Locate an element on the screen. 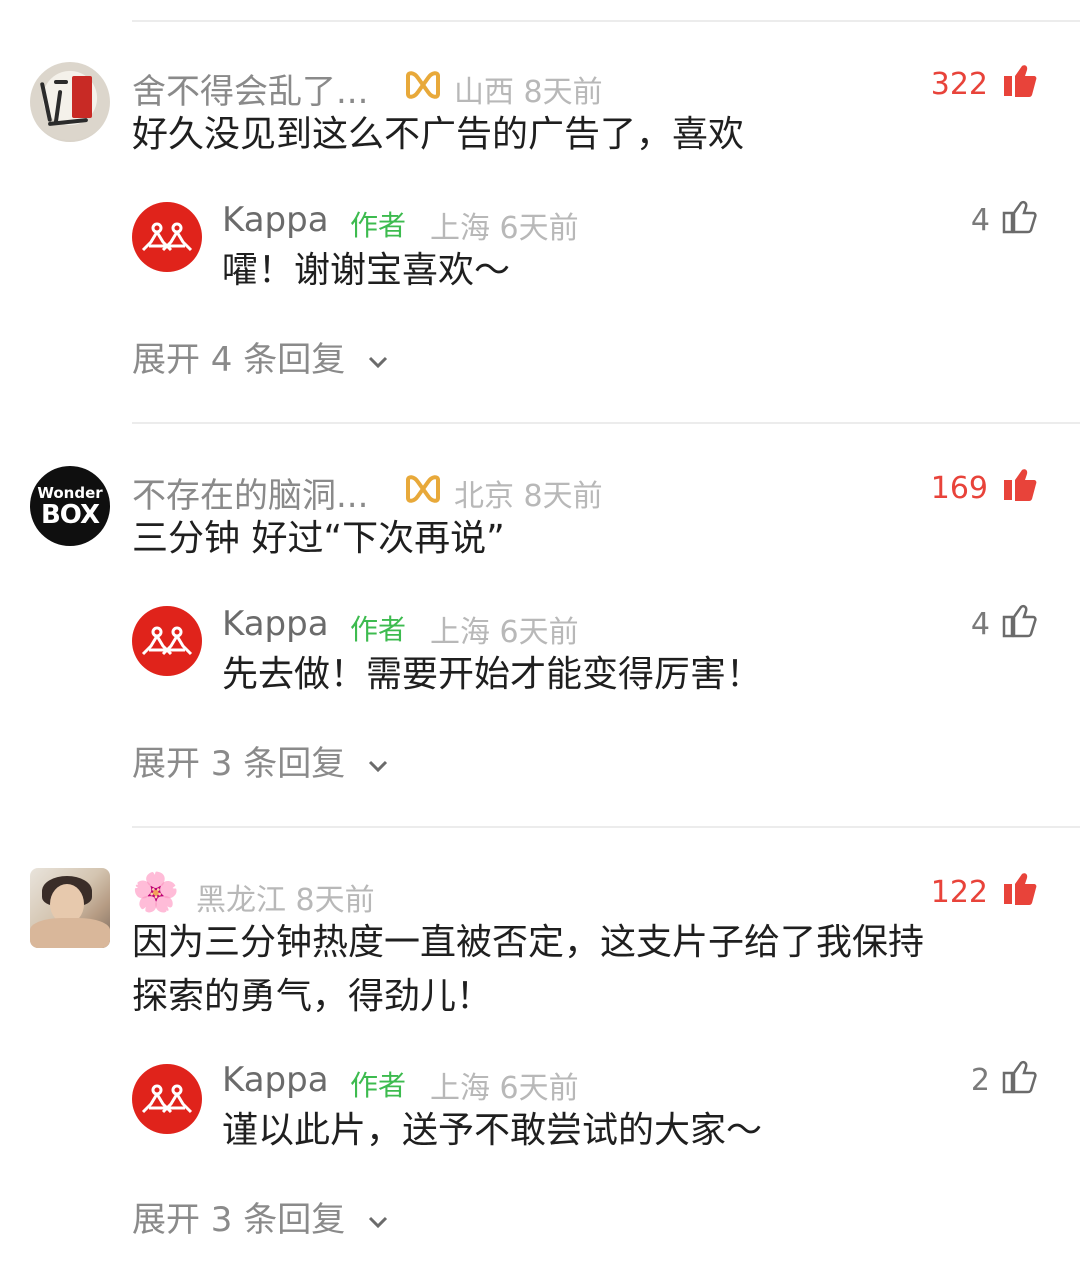  comment-location: 北京 is located at coordinates (484, 496).